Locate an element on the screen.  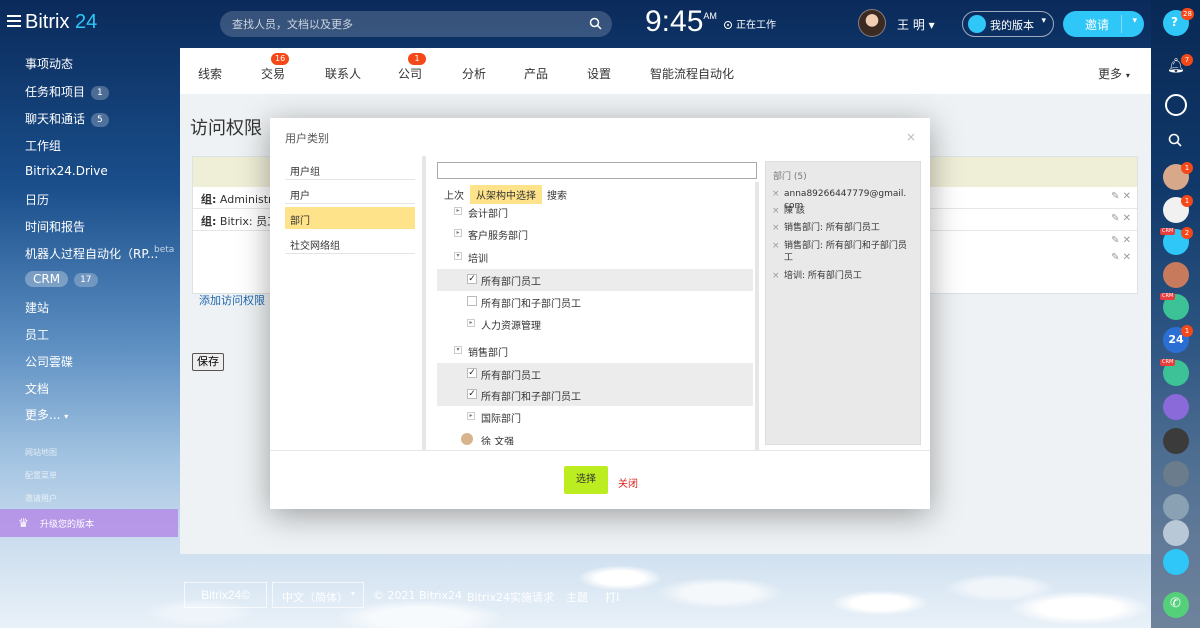
menu-item-docs: 文档 is located at coordinates (37, 388).